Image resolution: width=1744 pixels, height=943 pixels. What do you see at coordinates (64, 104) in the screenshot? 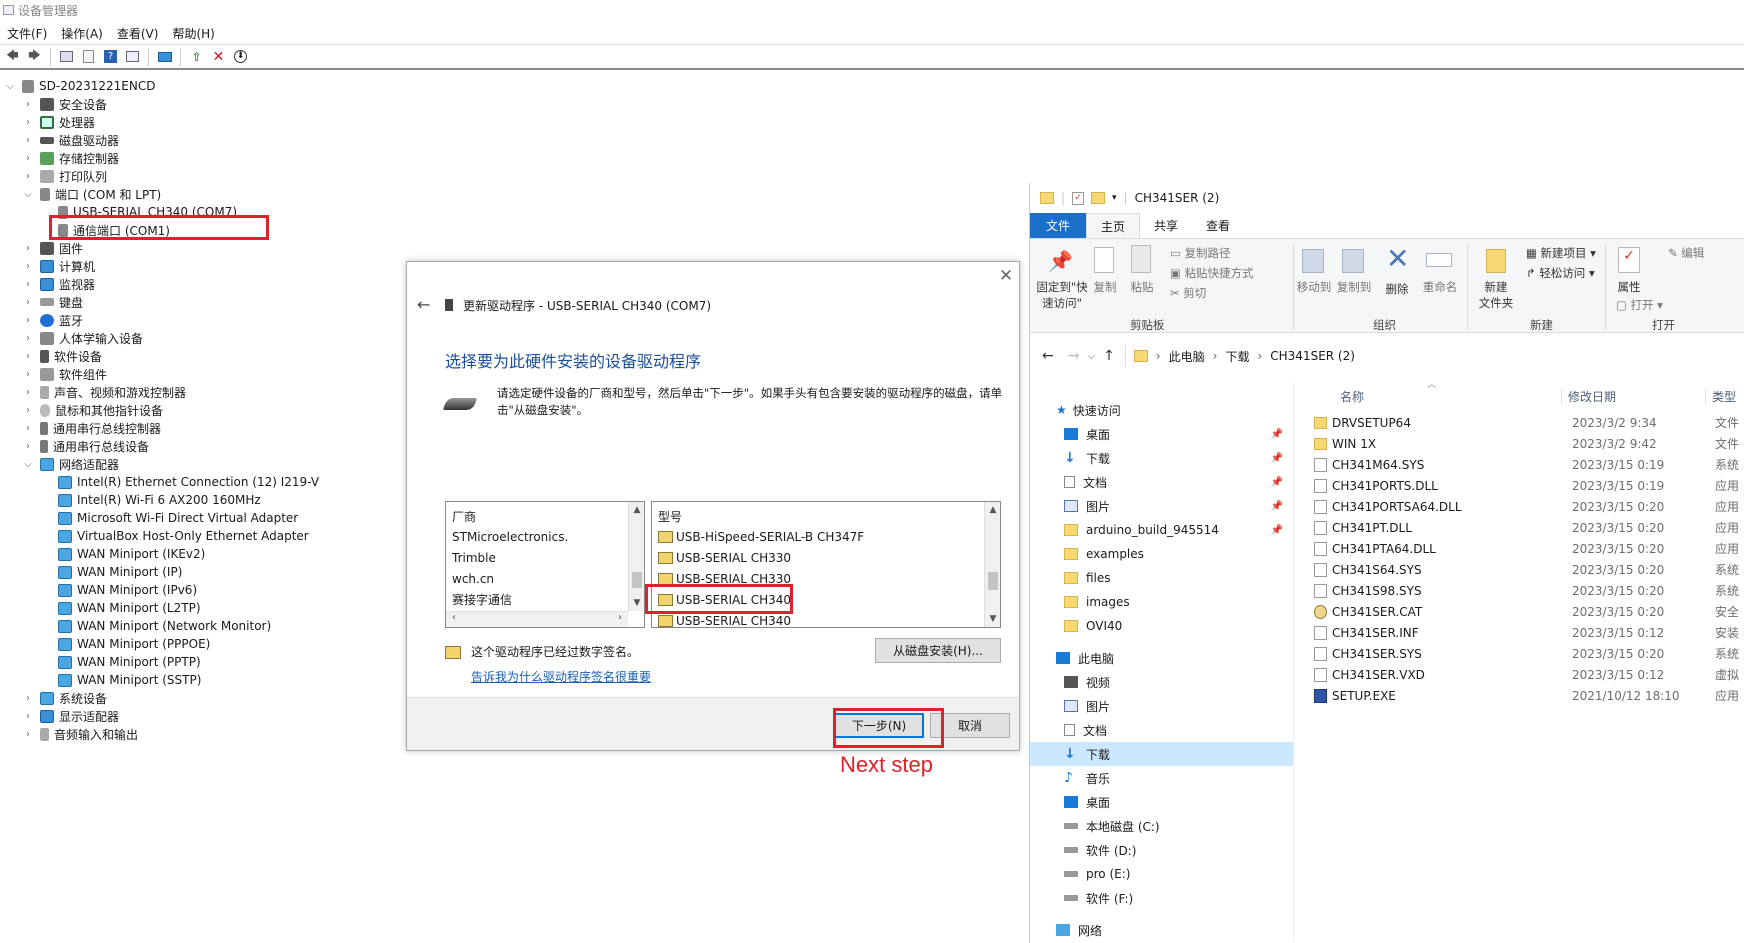
I see `tree-category: › 安全设备` at bounding box center [64, 104].